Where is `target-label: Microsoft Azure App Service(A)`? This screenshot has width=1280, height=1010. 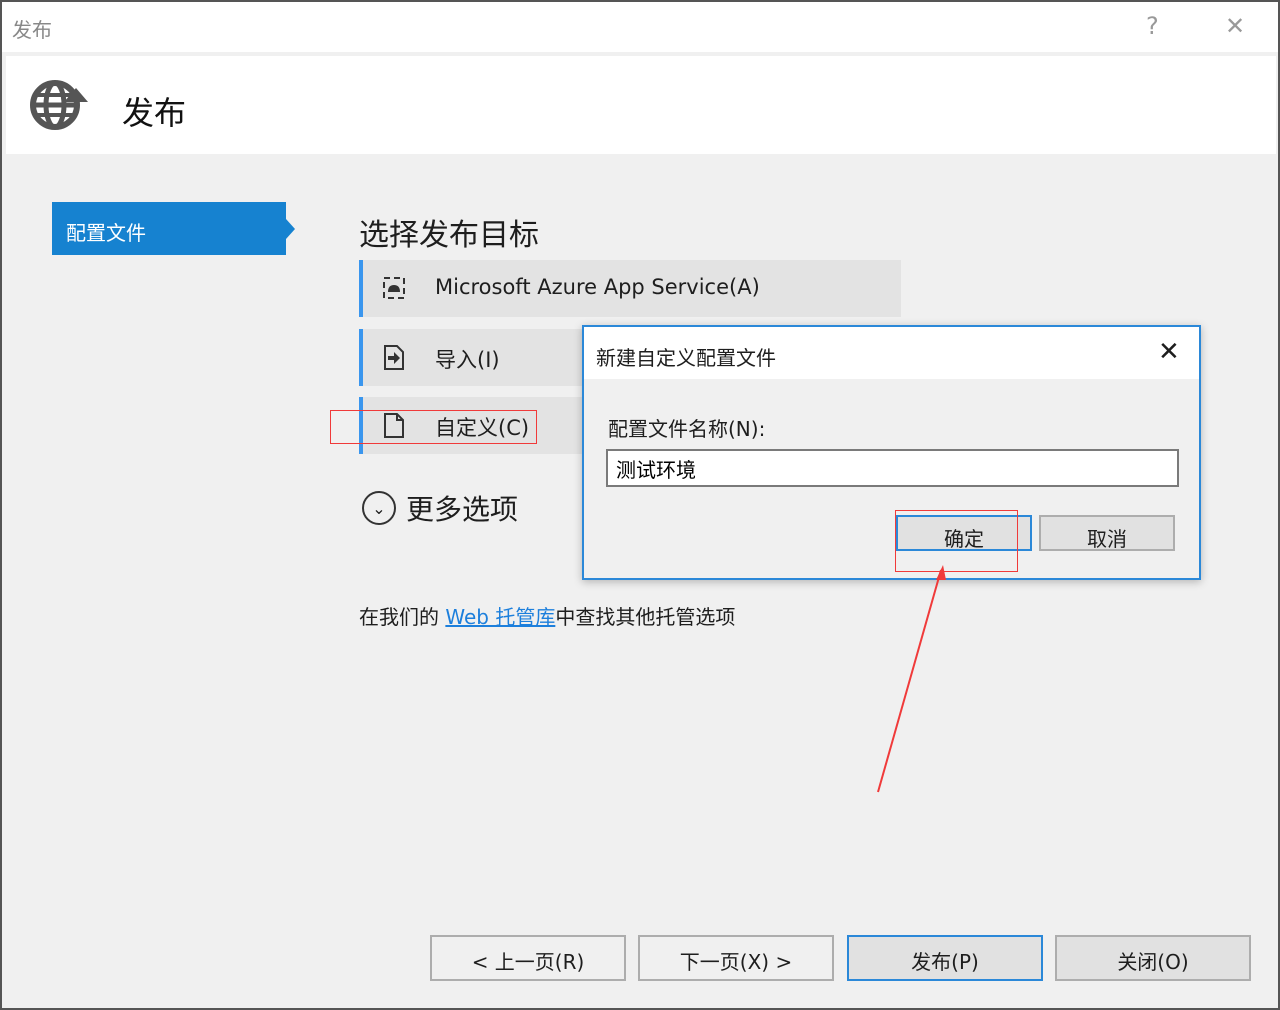
target-label: Microsoft Azure App Service(A) is located at coordinates (597, 287).